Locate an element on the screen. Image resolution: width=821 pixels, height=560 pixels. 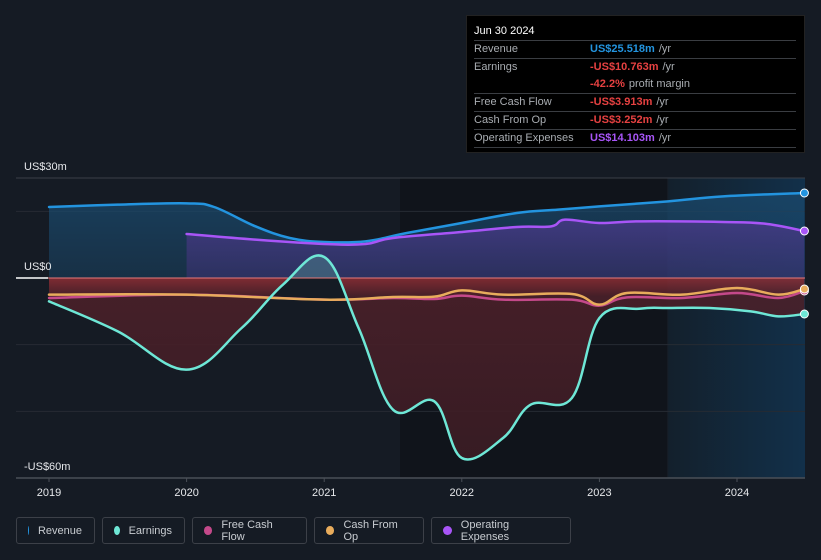
legend-item-earnings: Earnings is located at coordinates (143, 530).